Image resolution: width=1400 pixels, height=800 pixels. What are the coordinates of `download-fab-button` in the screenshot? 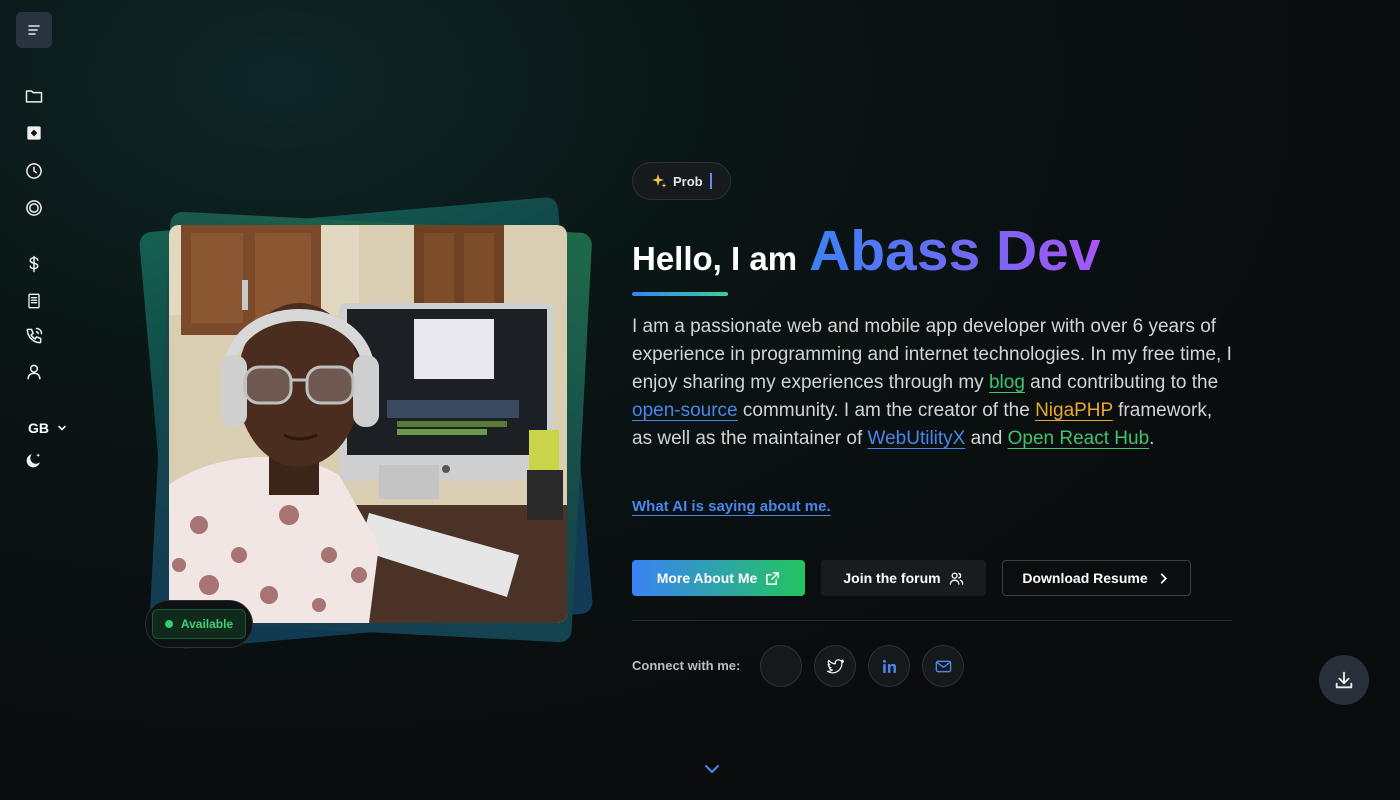 It's located at (1344, 680).